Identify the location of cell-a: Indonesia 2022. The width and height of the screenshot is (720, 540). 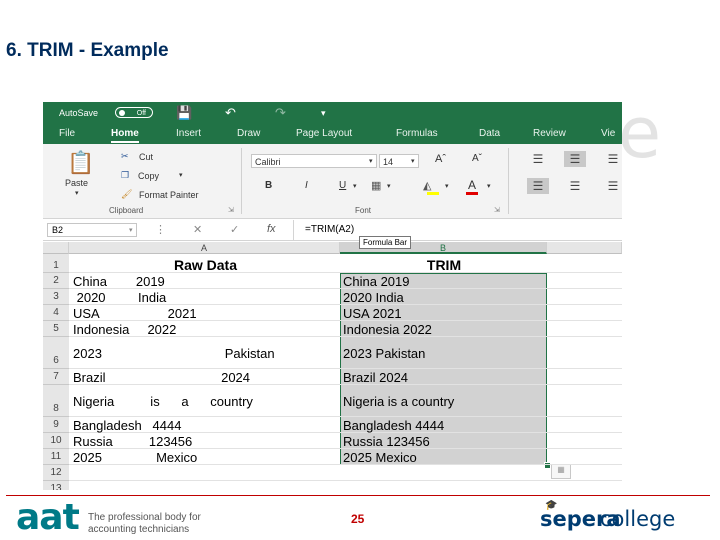
(205, 329).